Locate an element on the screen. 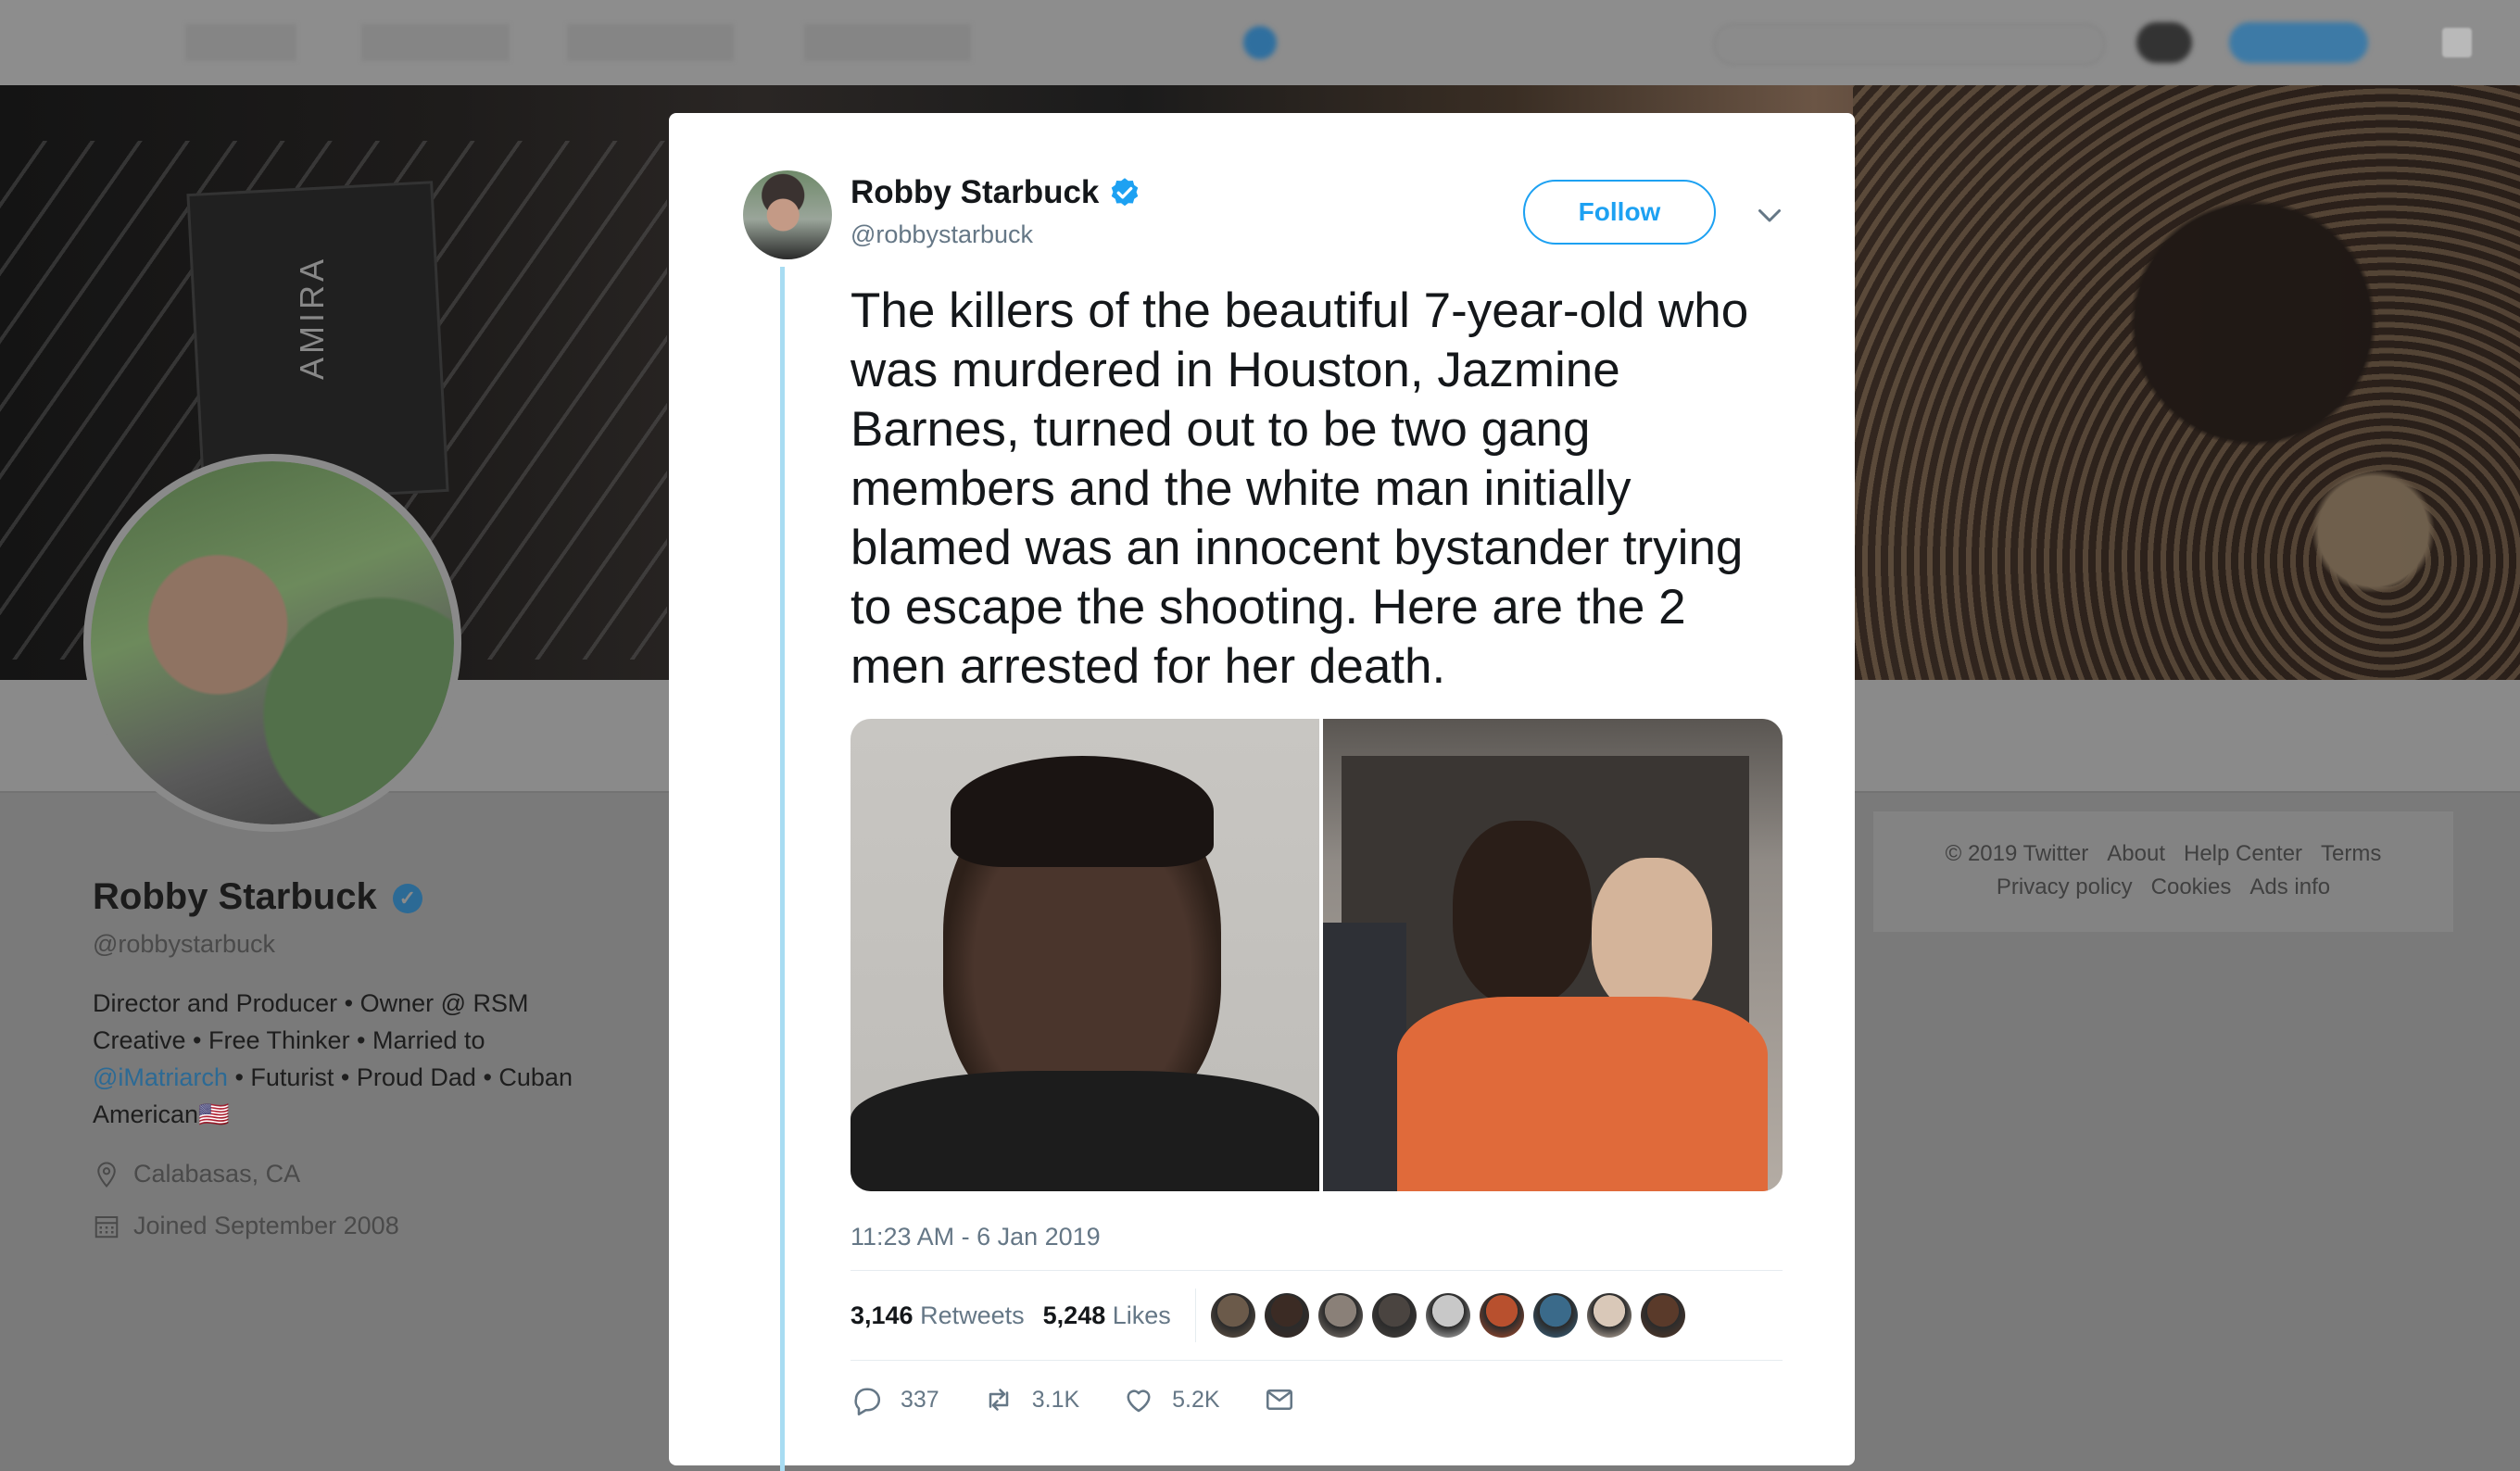 Image resolution: width=2520 pixels, height=1471 pixels. location-pin-icon is located at coordinates (106, 1174).